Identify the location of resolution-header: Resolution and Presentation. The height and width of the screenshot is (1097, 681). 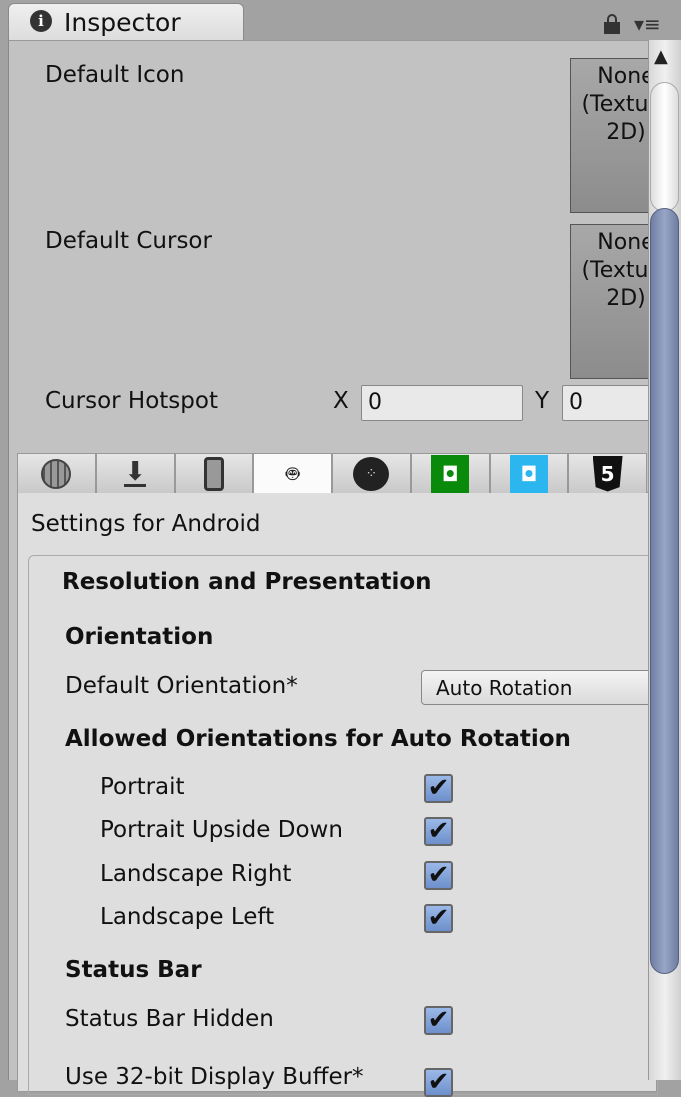
(247, 582).